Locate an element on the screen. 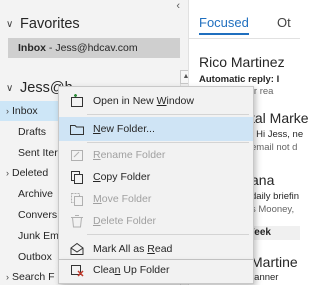  message-sender: ana is located at coordinates (263, 180).